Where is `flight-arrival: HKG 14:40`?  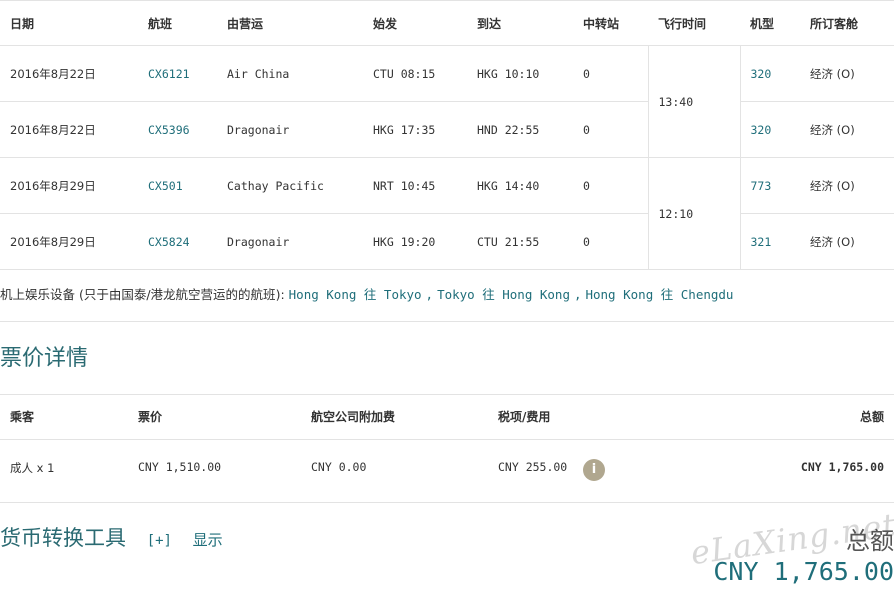
flight-arrival: HKG 14:40 is located at coordinates (520, 185).